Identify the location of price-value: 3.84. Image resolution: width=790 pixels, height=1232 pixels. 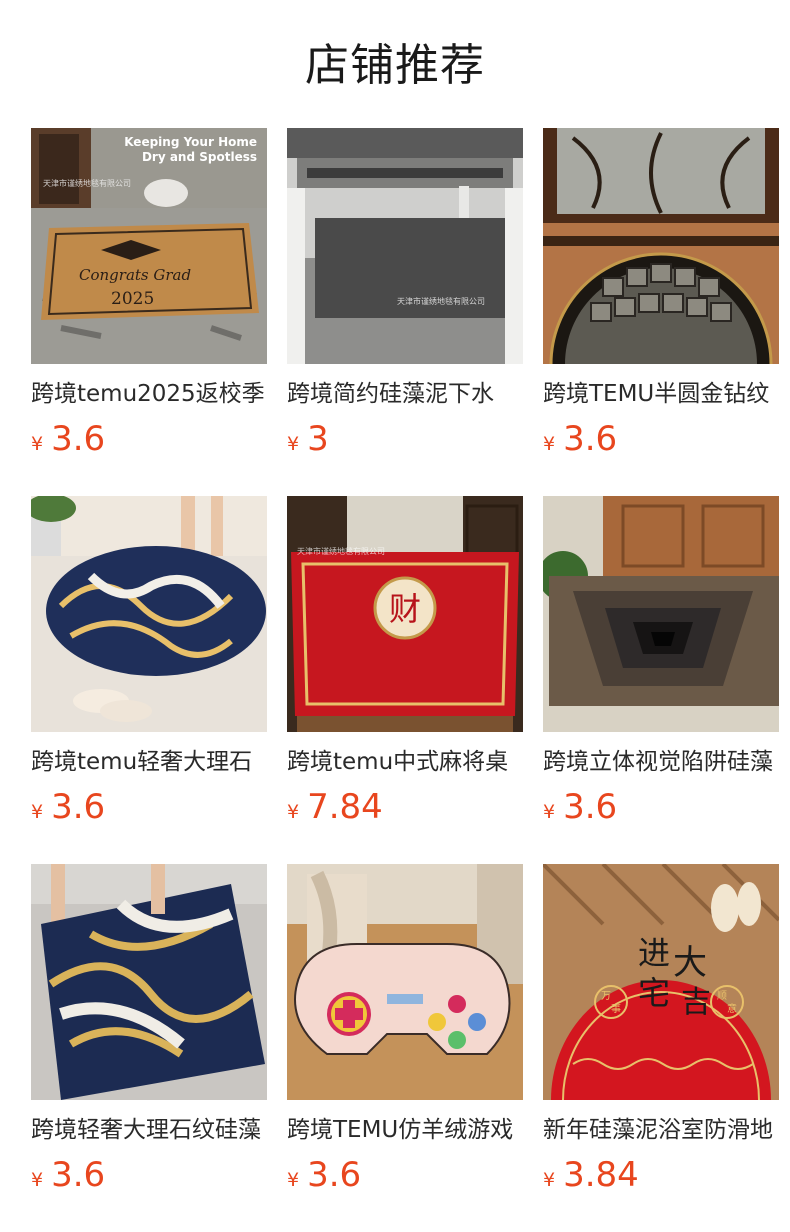
(601, 1175).